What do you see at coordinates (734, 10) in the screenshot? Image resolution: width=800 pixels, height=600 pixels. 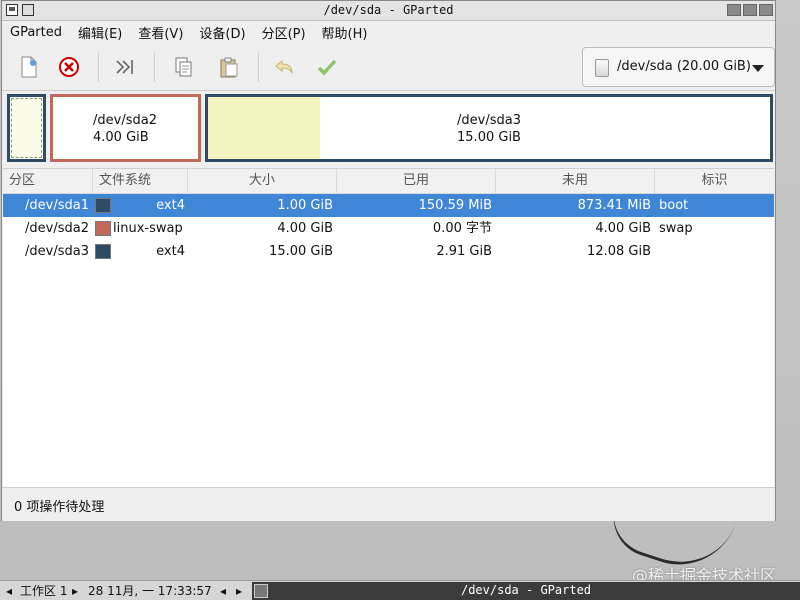 I see `minimize-button` at bounding box center [734, 10].